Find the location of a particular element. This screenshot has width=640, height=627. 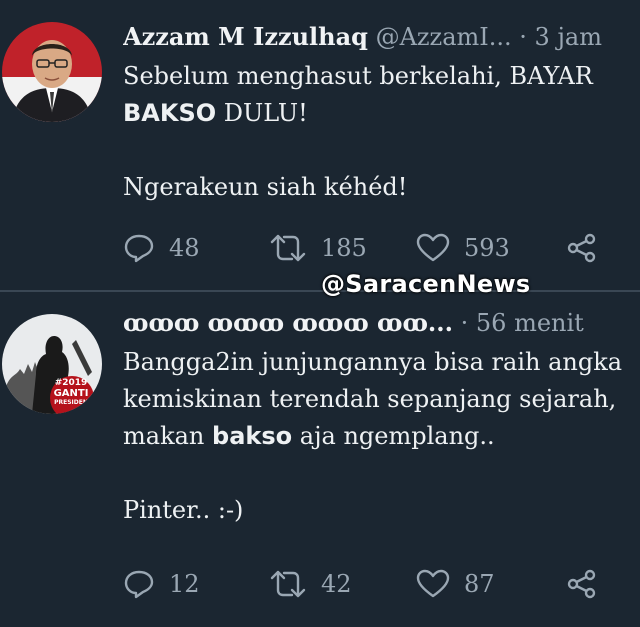

tweet-line: Sebelum menghasut berkelahi, BAYAR is located at coordinates (358, 76).